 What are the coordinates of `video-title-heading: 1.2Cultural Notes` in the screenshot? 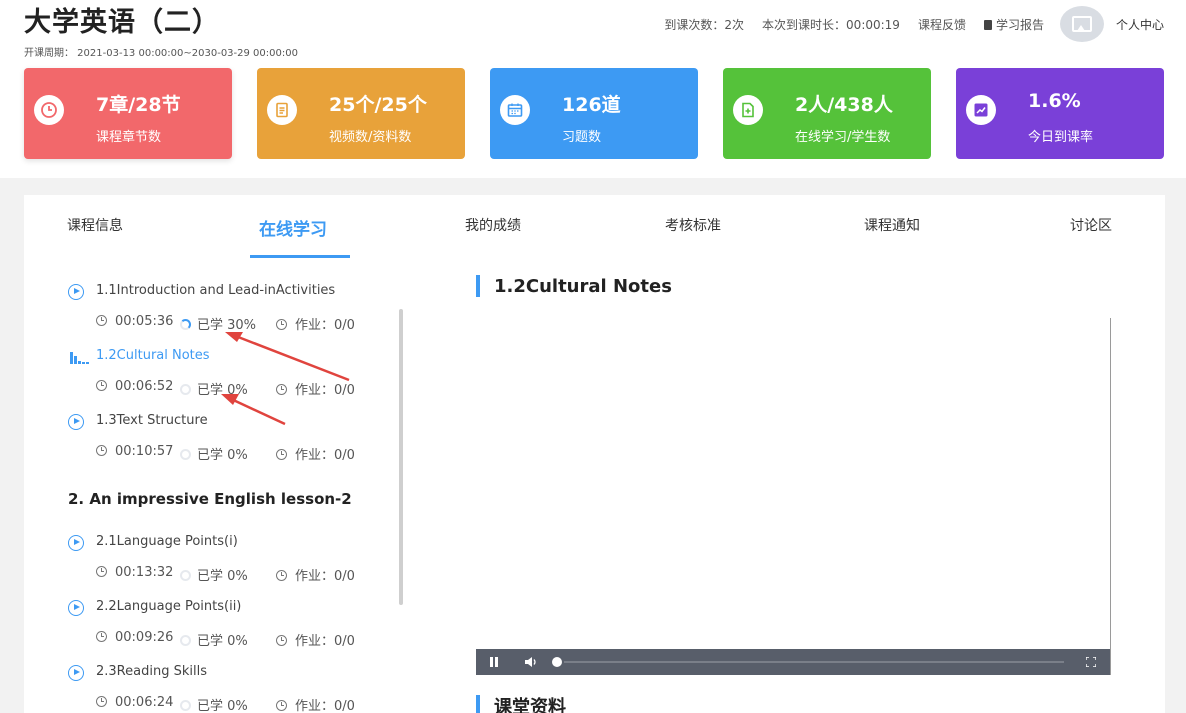 It's located at (574, 286).